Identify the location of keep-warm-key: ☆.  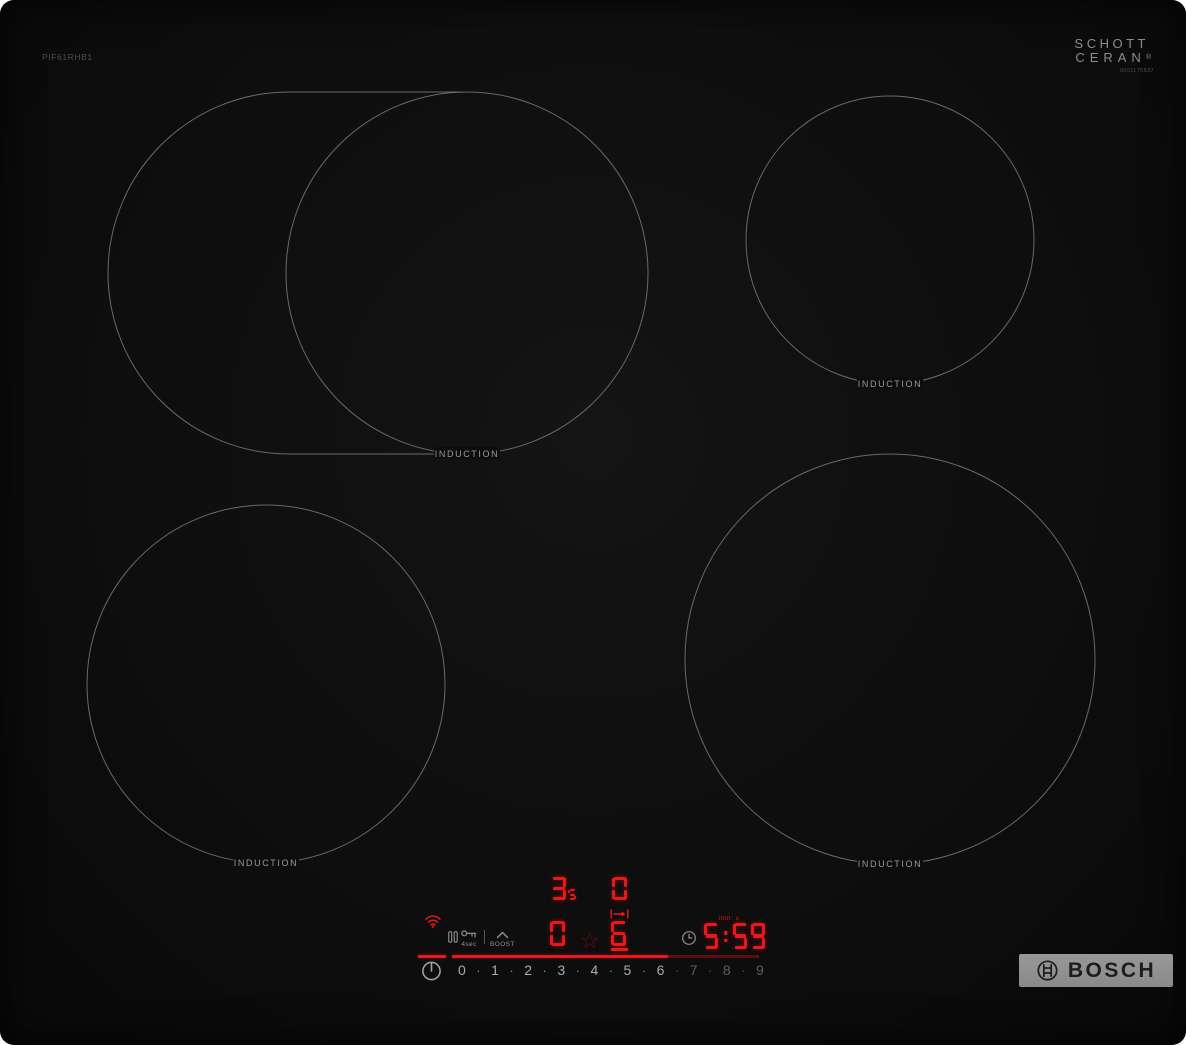
(590, 941).